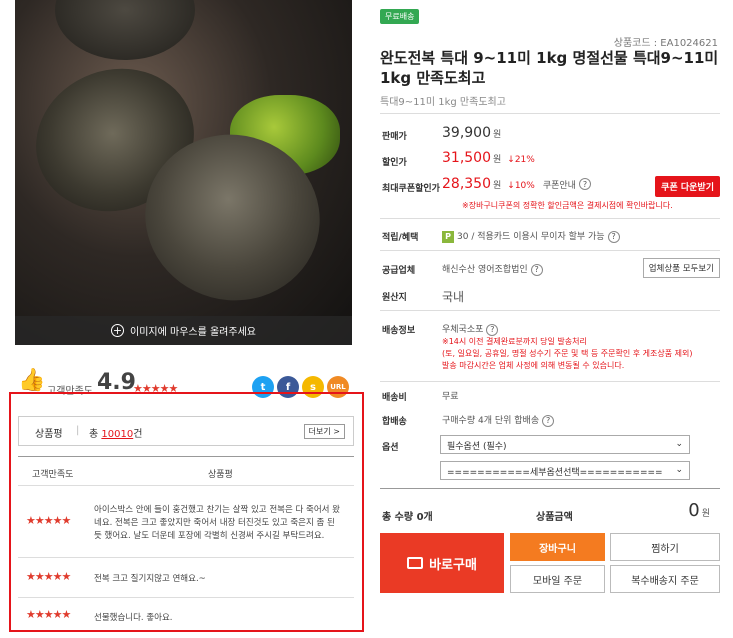  I want to click on coupon-rate: ↓10%, so click(521, 186).